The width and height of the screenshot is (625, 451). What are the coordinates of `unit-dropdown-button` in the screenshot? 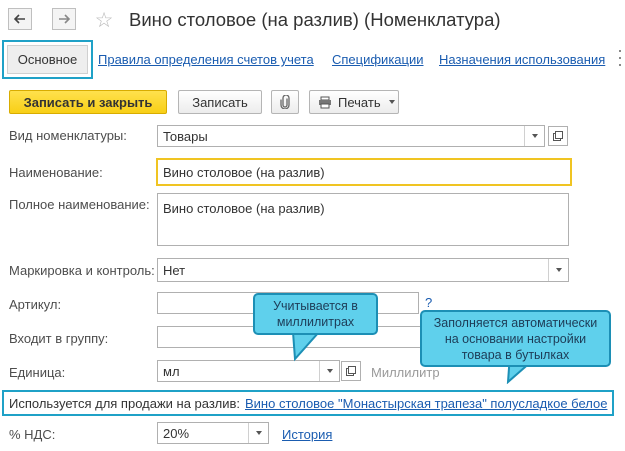 It's located at (329, 371).